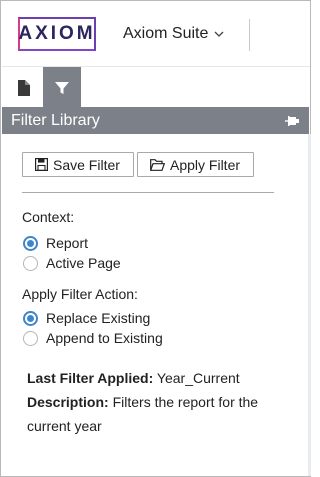 This screenshot has height=477, width=320. What do you see at coordinates (205, 164) in the screenshot?
I see `apply-filter-label: Apply Filter` at bounding box center [205, 164].